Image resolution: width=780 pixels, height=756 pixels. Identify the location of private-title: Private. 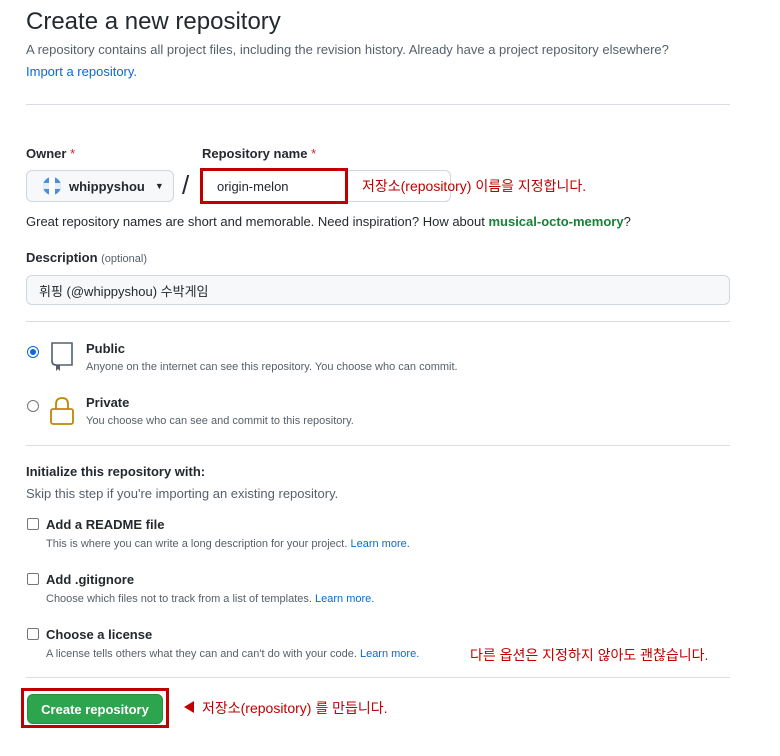
(108, 402).